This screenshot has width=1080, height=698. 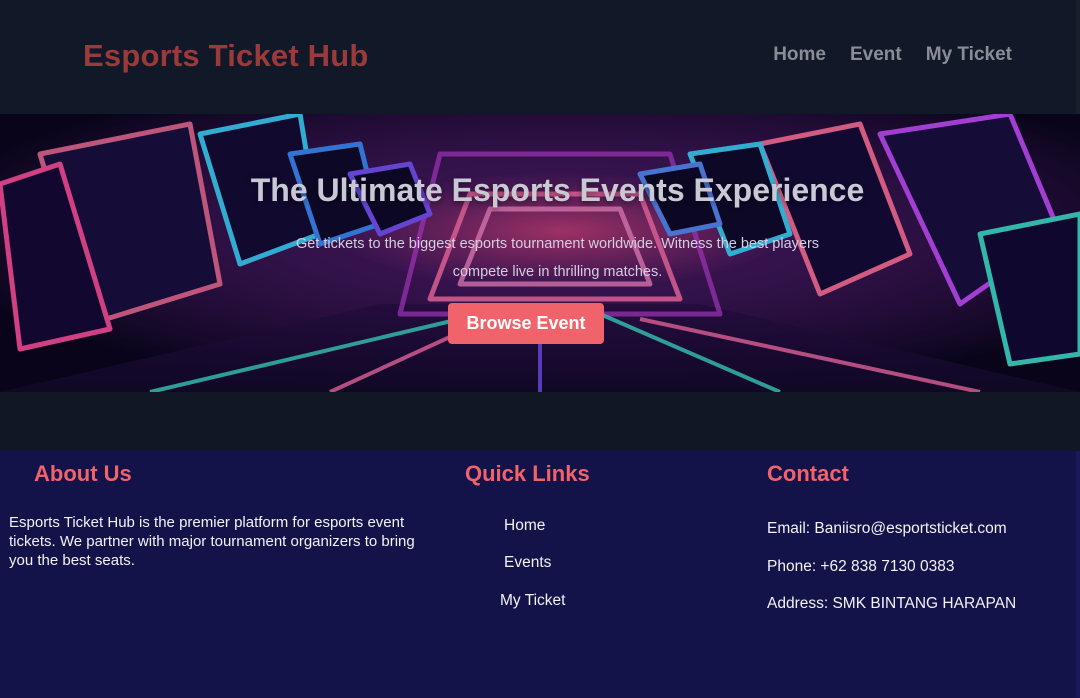 I want to click on contact-phone: Phone: +62 838 7130 0383, so click(x=861, y=566).